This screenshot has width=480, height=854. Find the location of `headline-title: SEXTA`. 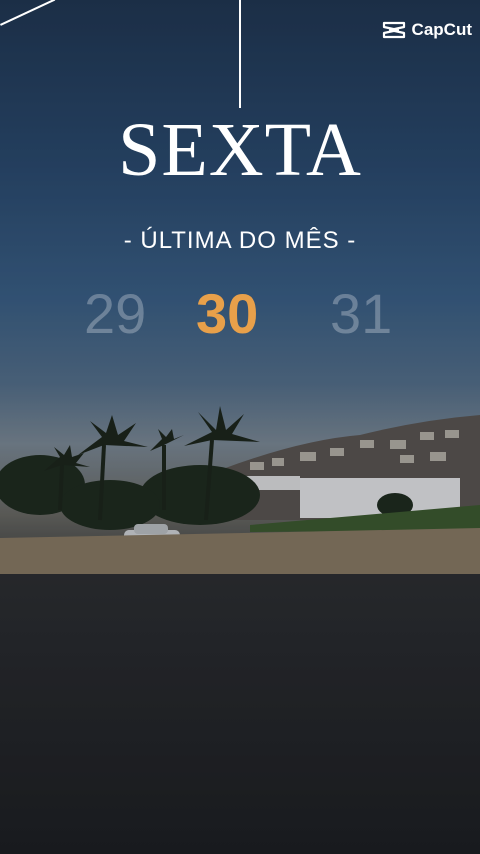

headline-title: SEXTA is located at coordinates (240, 150).